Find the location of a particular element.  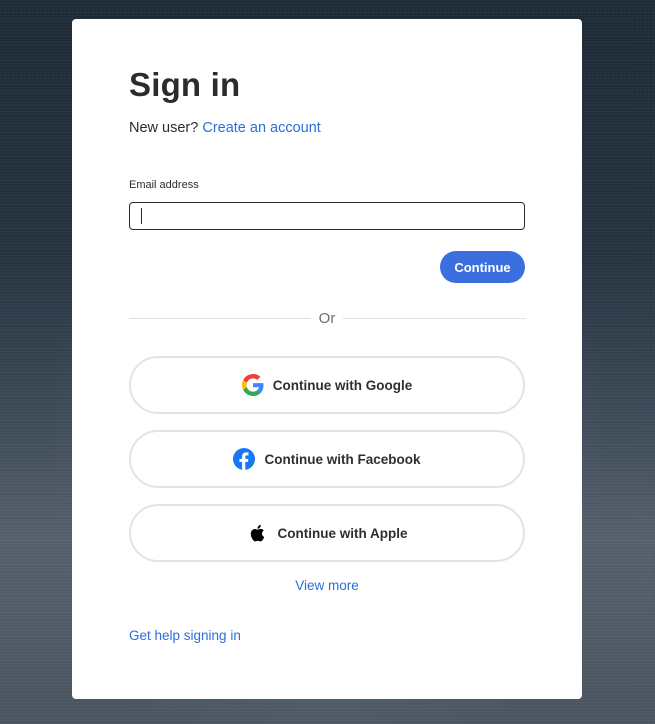

apple-button-label: Continue with Apple is located at coordinates (342, 533).